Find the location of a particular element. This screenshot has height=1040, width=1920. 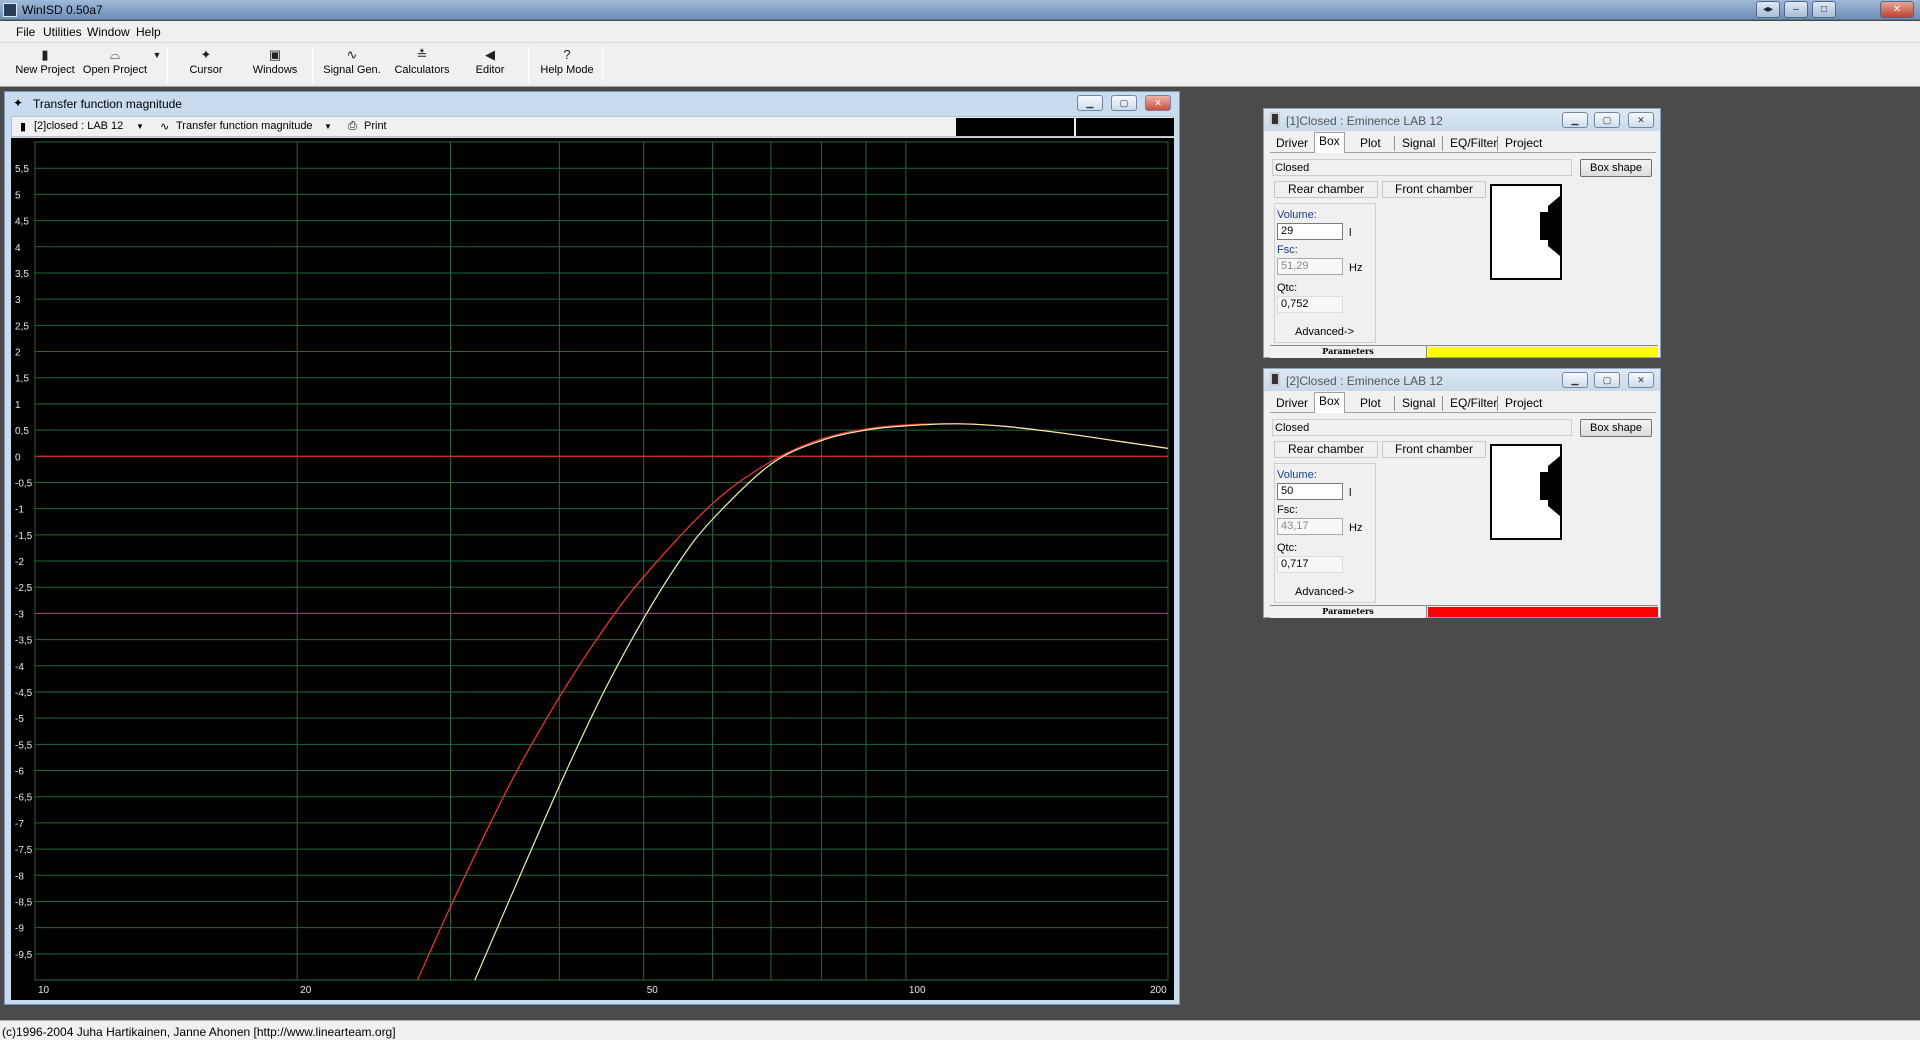

x-tick-label: 100 is located at coordinates (917, 990).